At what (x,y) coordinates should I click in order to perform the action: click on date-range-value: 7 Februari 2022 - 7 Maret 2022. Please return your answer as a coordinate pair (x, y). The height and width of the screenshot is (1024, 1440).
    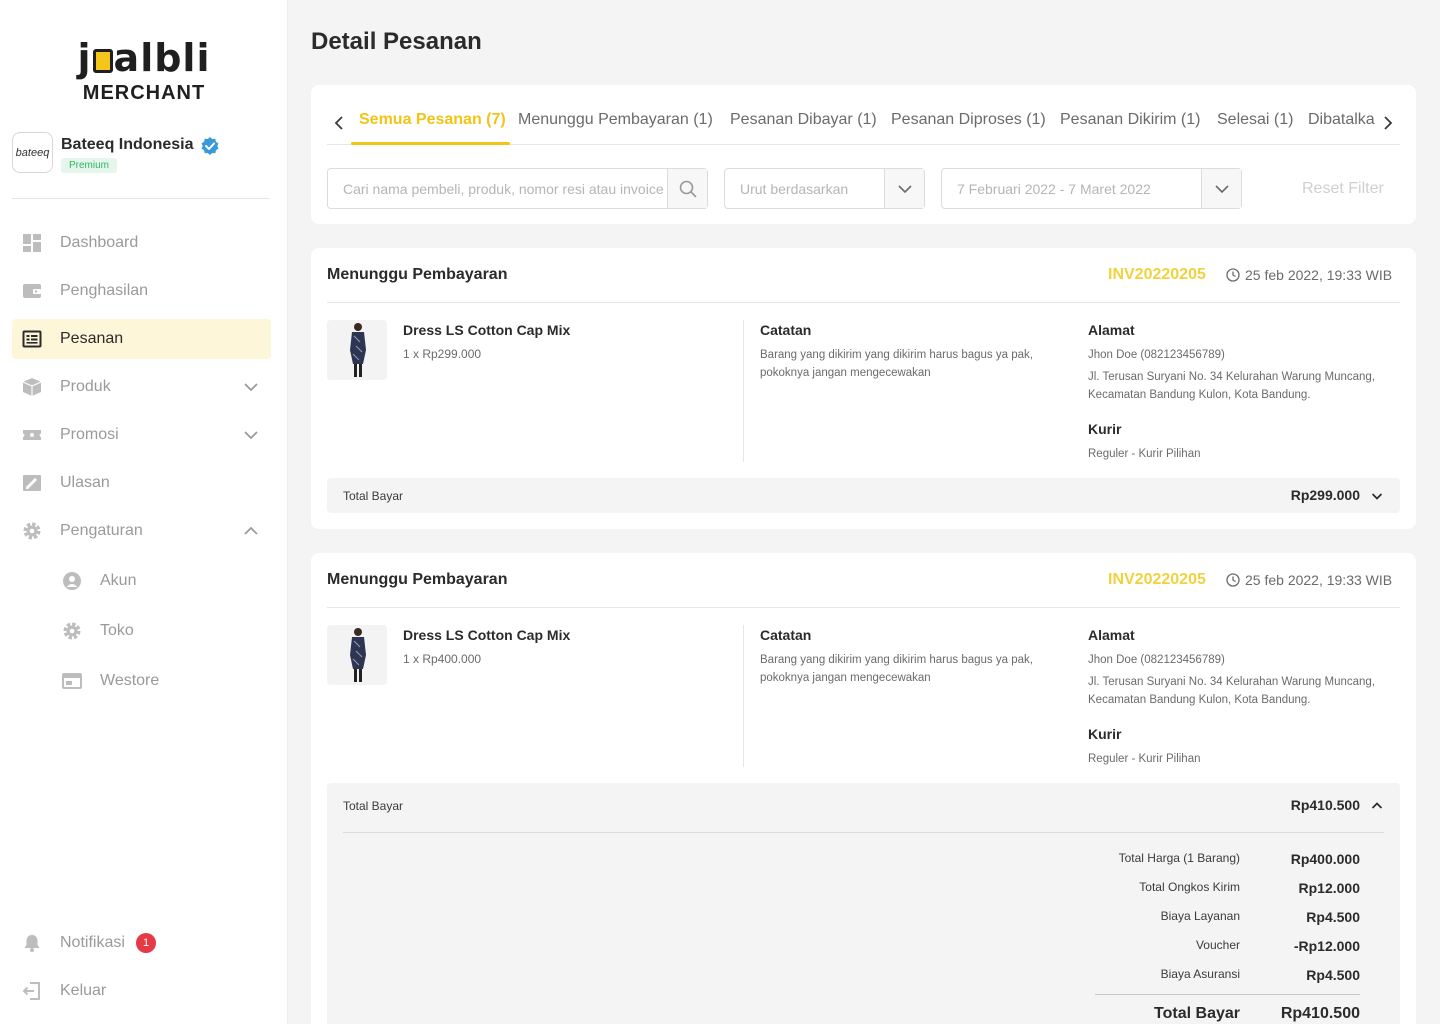
    Looking at the image, I should click on (1054, 189).